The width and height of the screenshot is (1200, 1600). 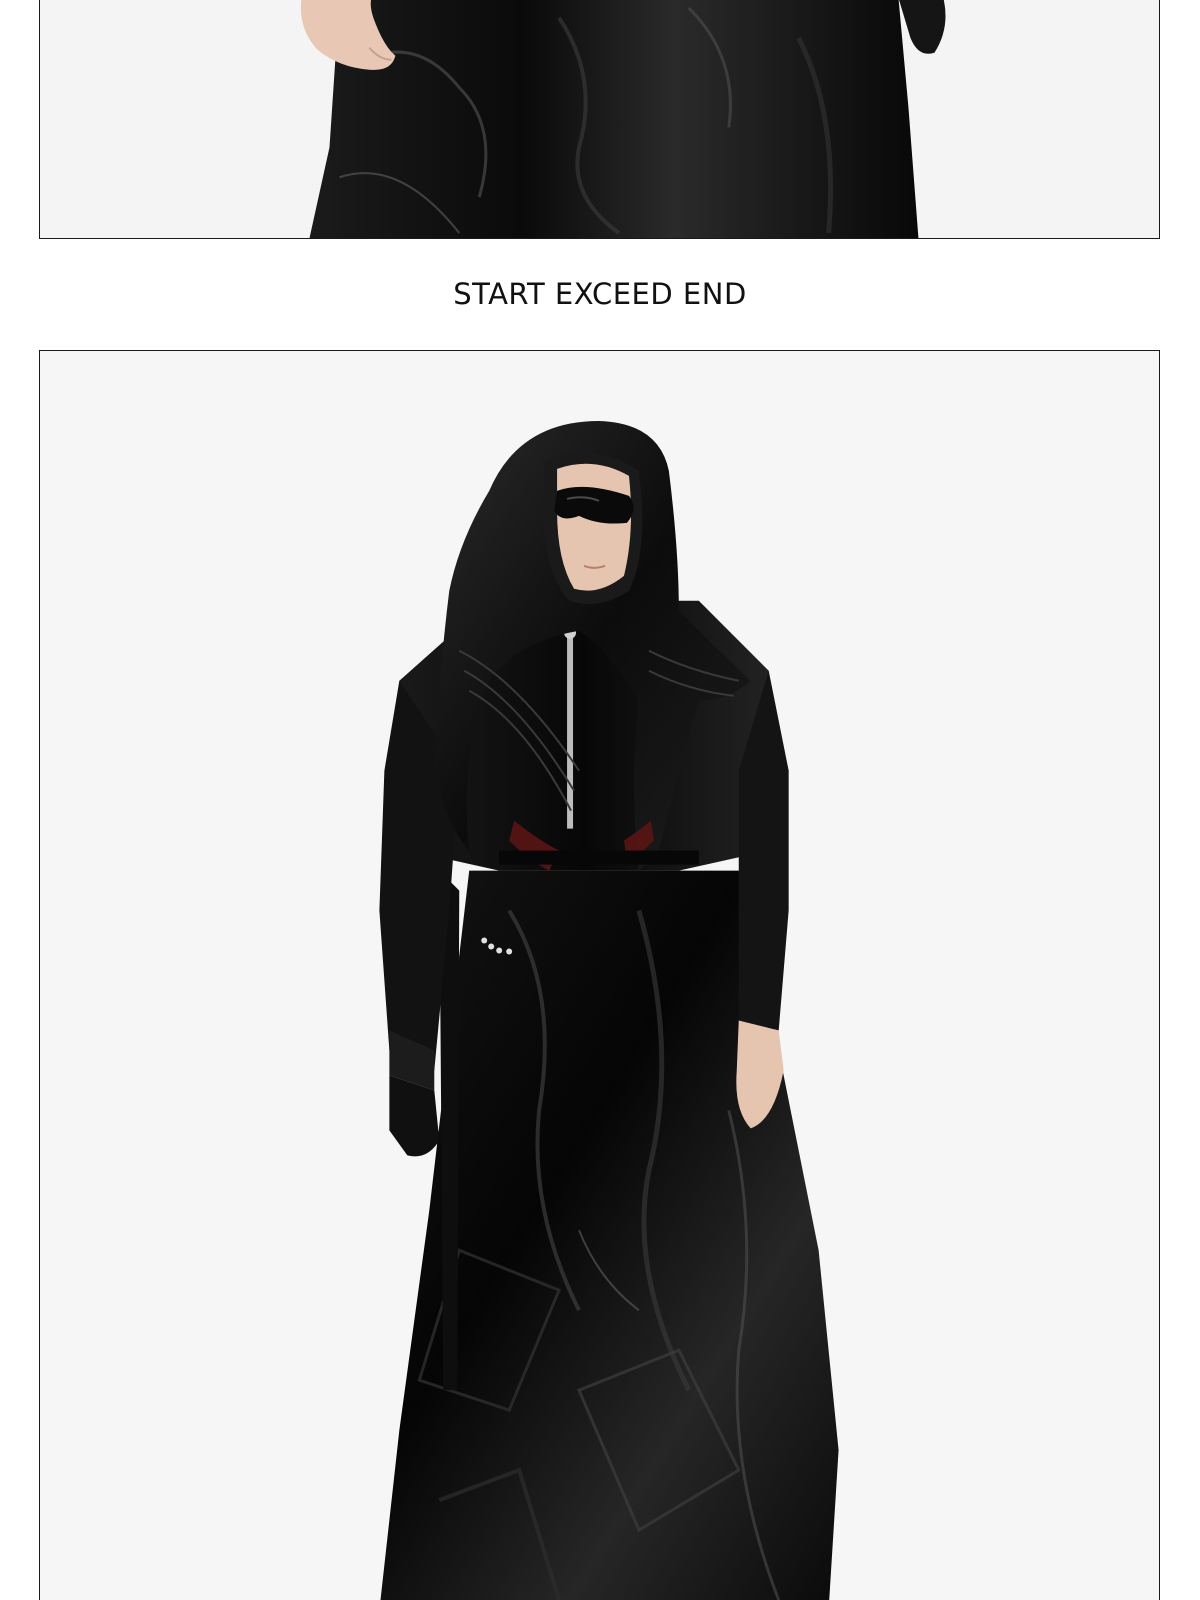 What do you see at coordinates (600, 294) in the screenshot?
I see `collection-tagline: START EXCEED END` at bounding box center [600, 294].